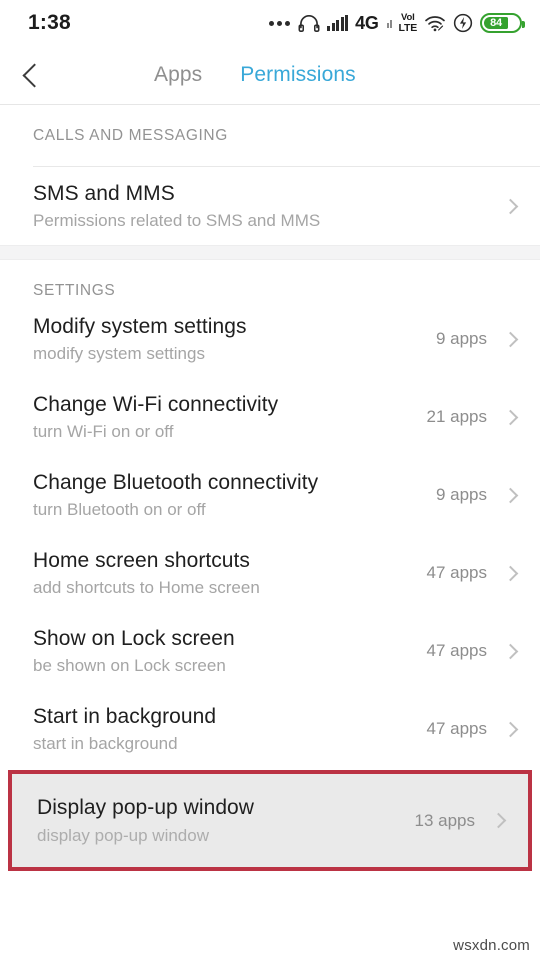 This screenshot has height=956, width=540. What do you see at coordinates (125, 716) in the screenshot?
I see `row-title: Start in background` at bounding box center [125, 716].